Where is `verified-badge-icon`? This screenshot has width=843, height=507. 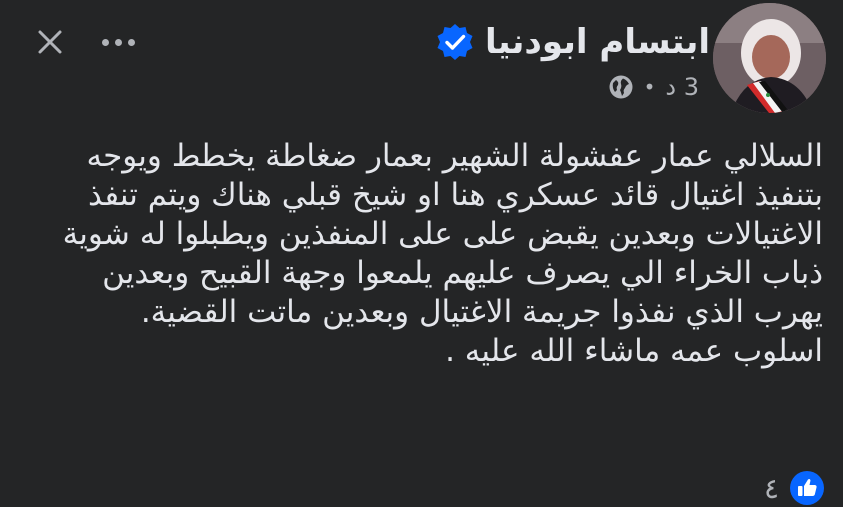 verified-badge-icon is located at coordinates (455, 42).